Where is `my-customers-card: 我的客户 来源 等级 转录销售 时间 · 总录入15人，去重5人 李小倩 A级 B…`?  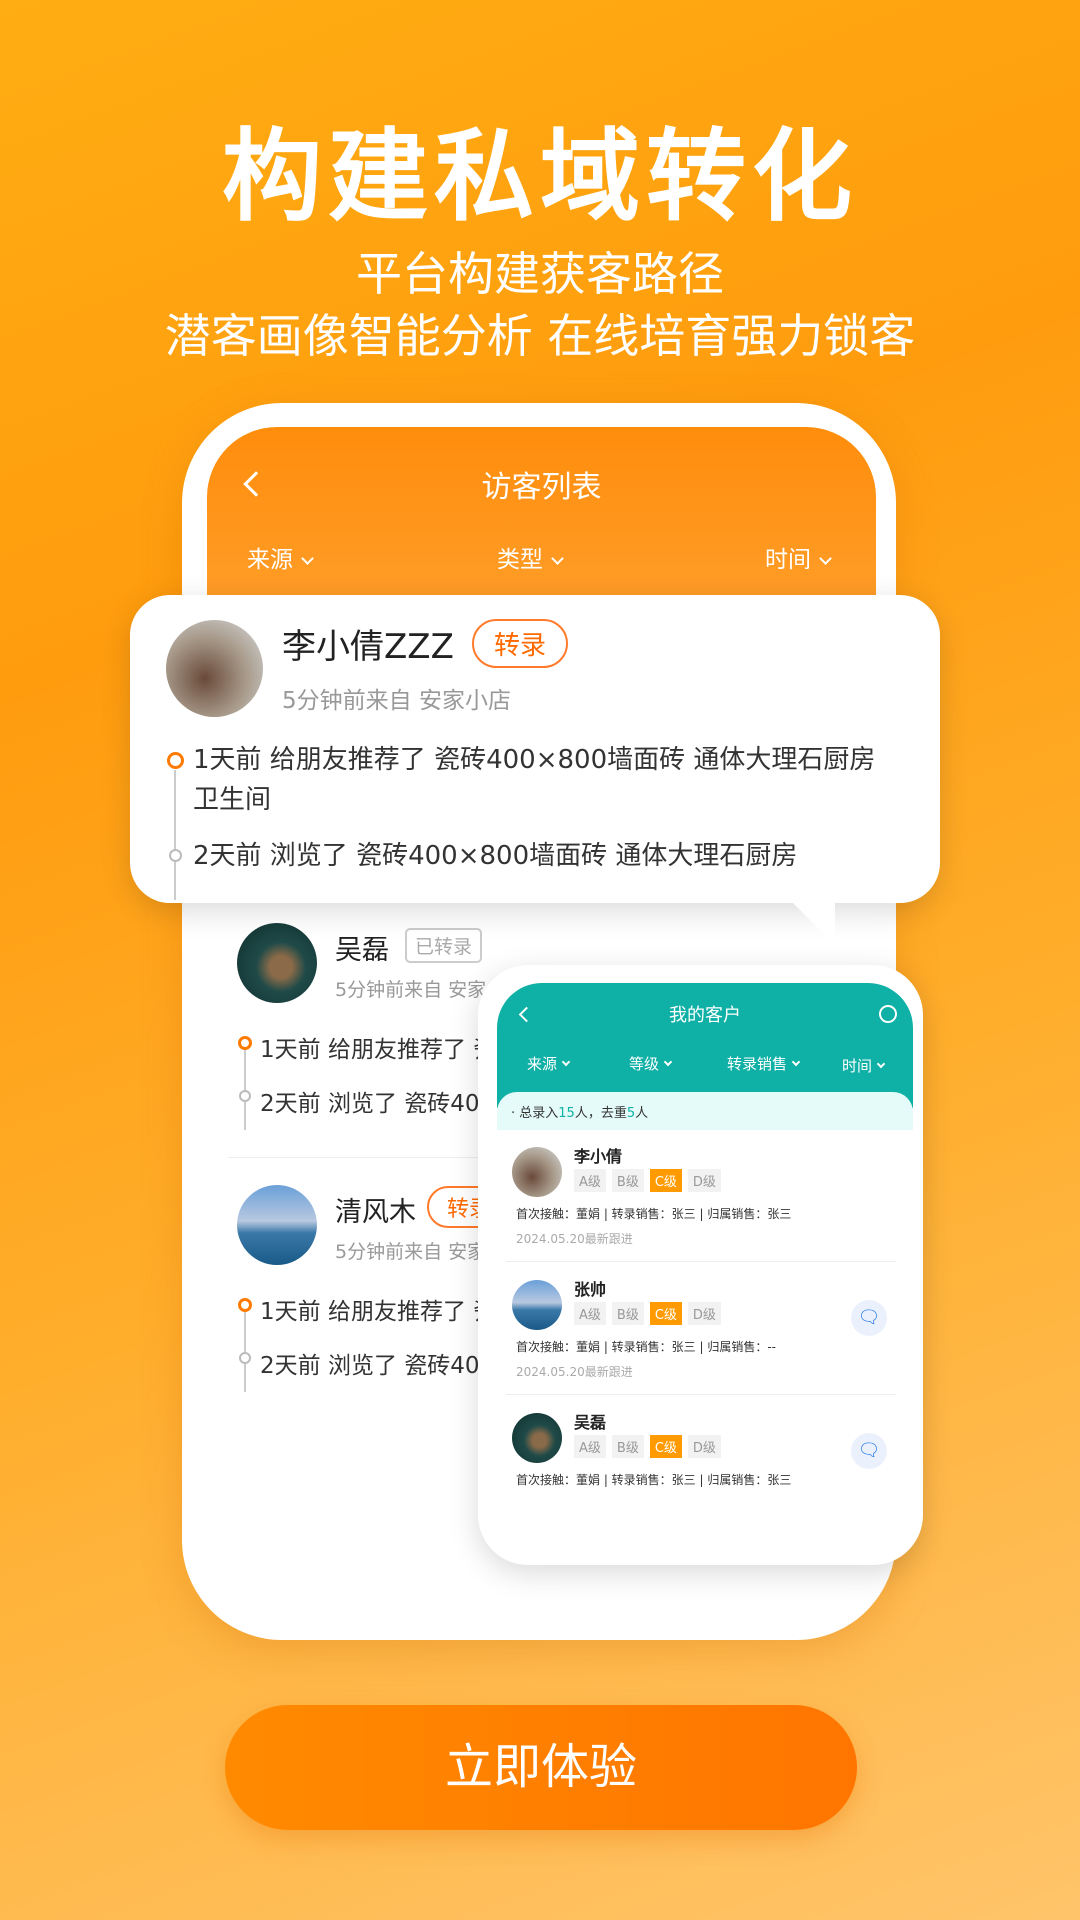
my-customers-card: 我的客户 来源 等级 转录销售 时间 · 总录入15人，去重5人 李小倩 A级 B… is located at coordinates (700, 1265).